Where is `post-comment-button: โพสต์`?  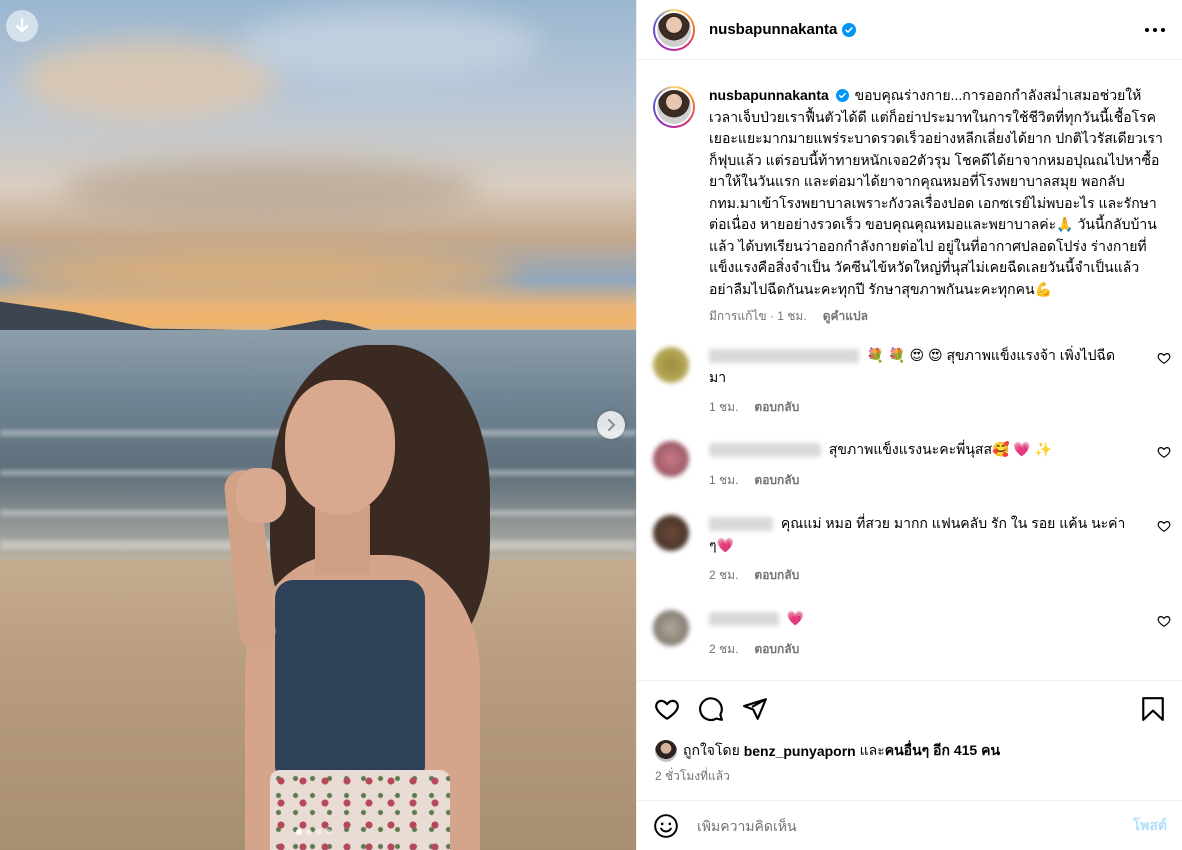
post-comment-button: โพสต์ is located at coordinates (1150, 826).